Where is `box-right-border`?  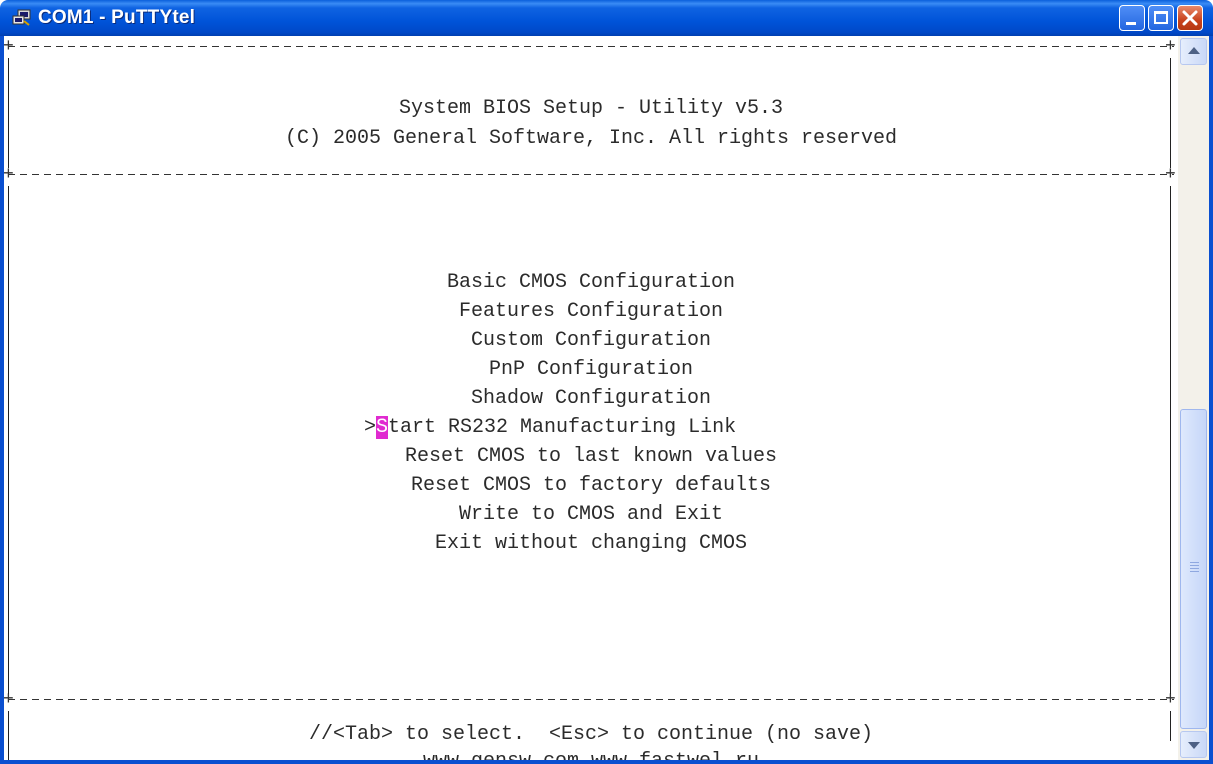
box-right-border is located at coordinates (1170, 440).